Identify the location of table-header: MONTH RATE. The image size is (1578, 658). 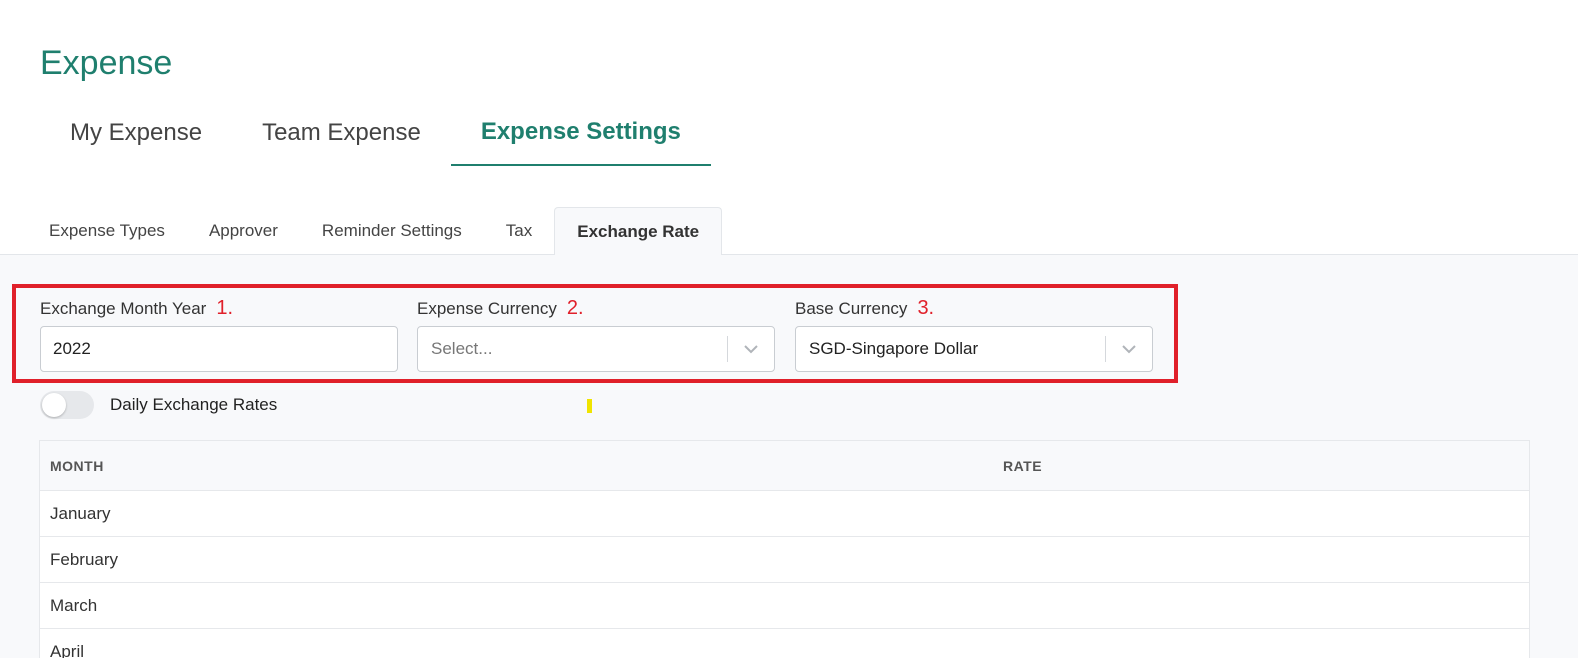
(784, 466).